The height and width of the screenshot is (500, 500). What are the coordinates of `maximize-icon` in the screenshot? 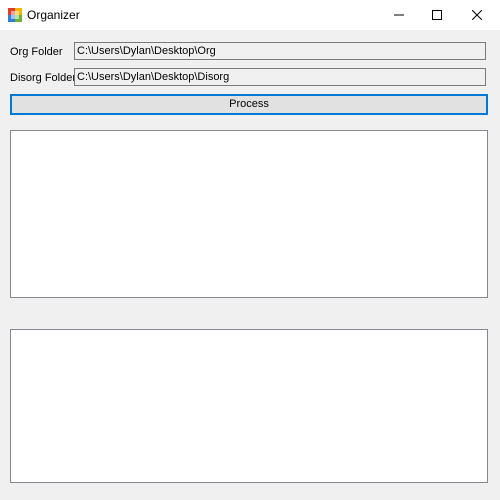 It's located at (437, 15).